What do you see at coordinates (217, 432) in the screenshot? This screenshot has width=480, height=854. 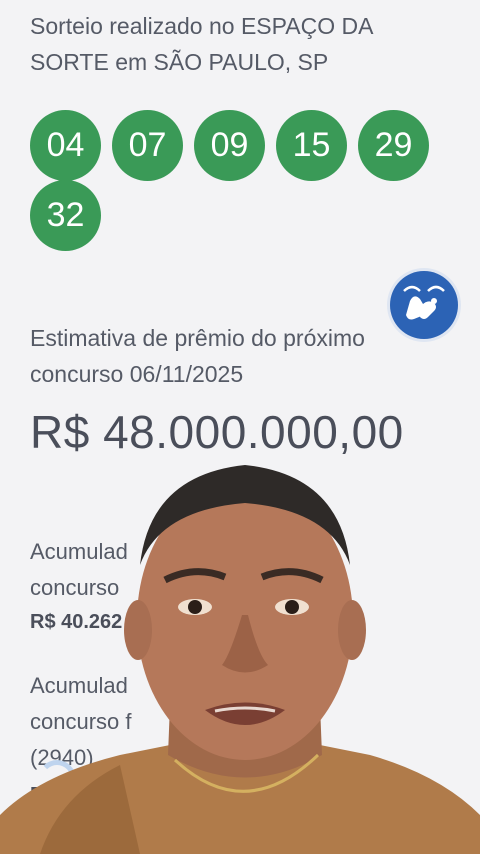 I see `prize-estimate-value: R$ 48.000.000,00` at bounding box center [217, 432].